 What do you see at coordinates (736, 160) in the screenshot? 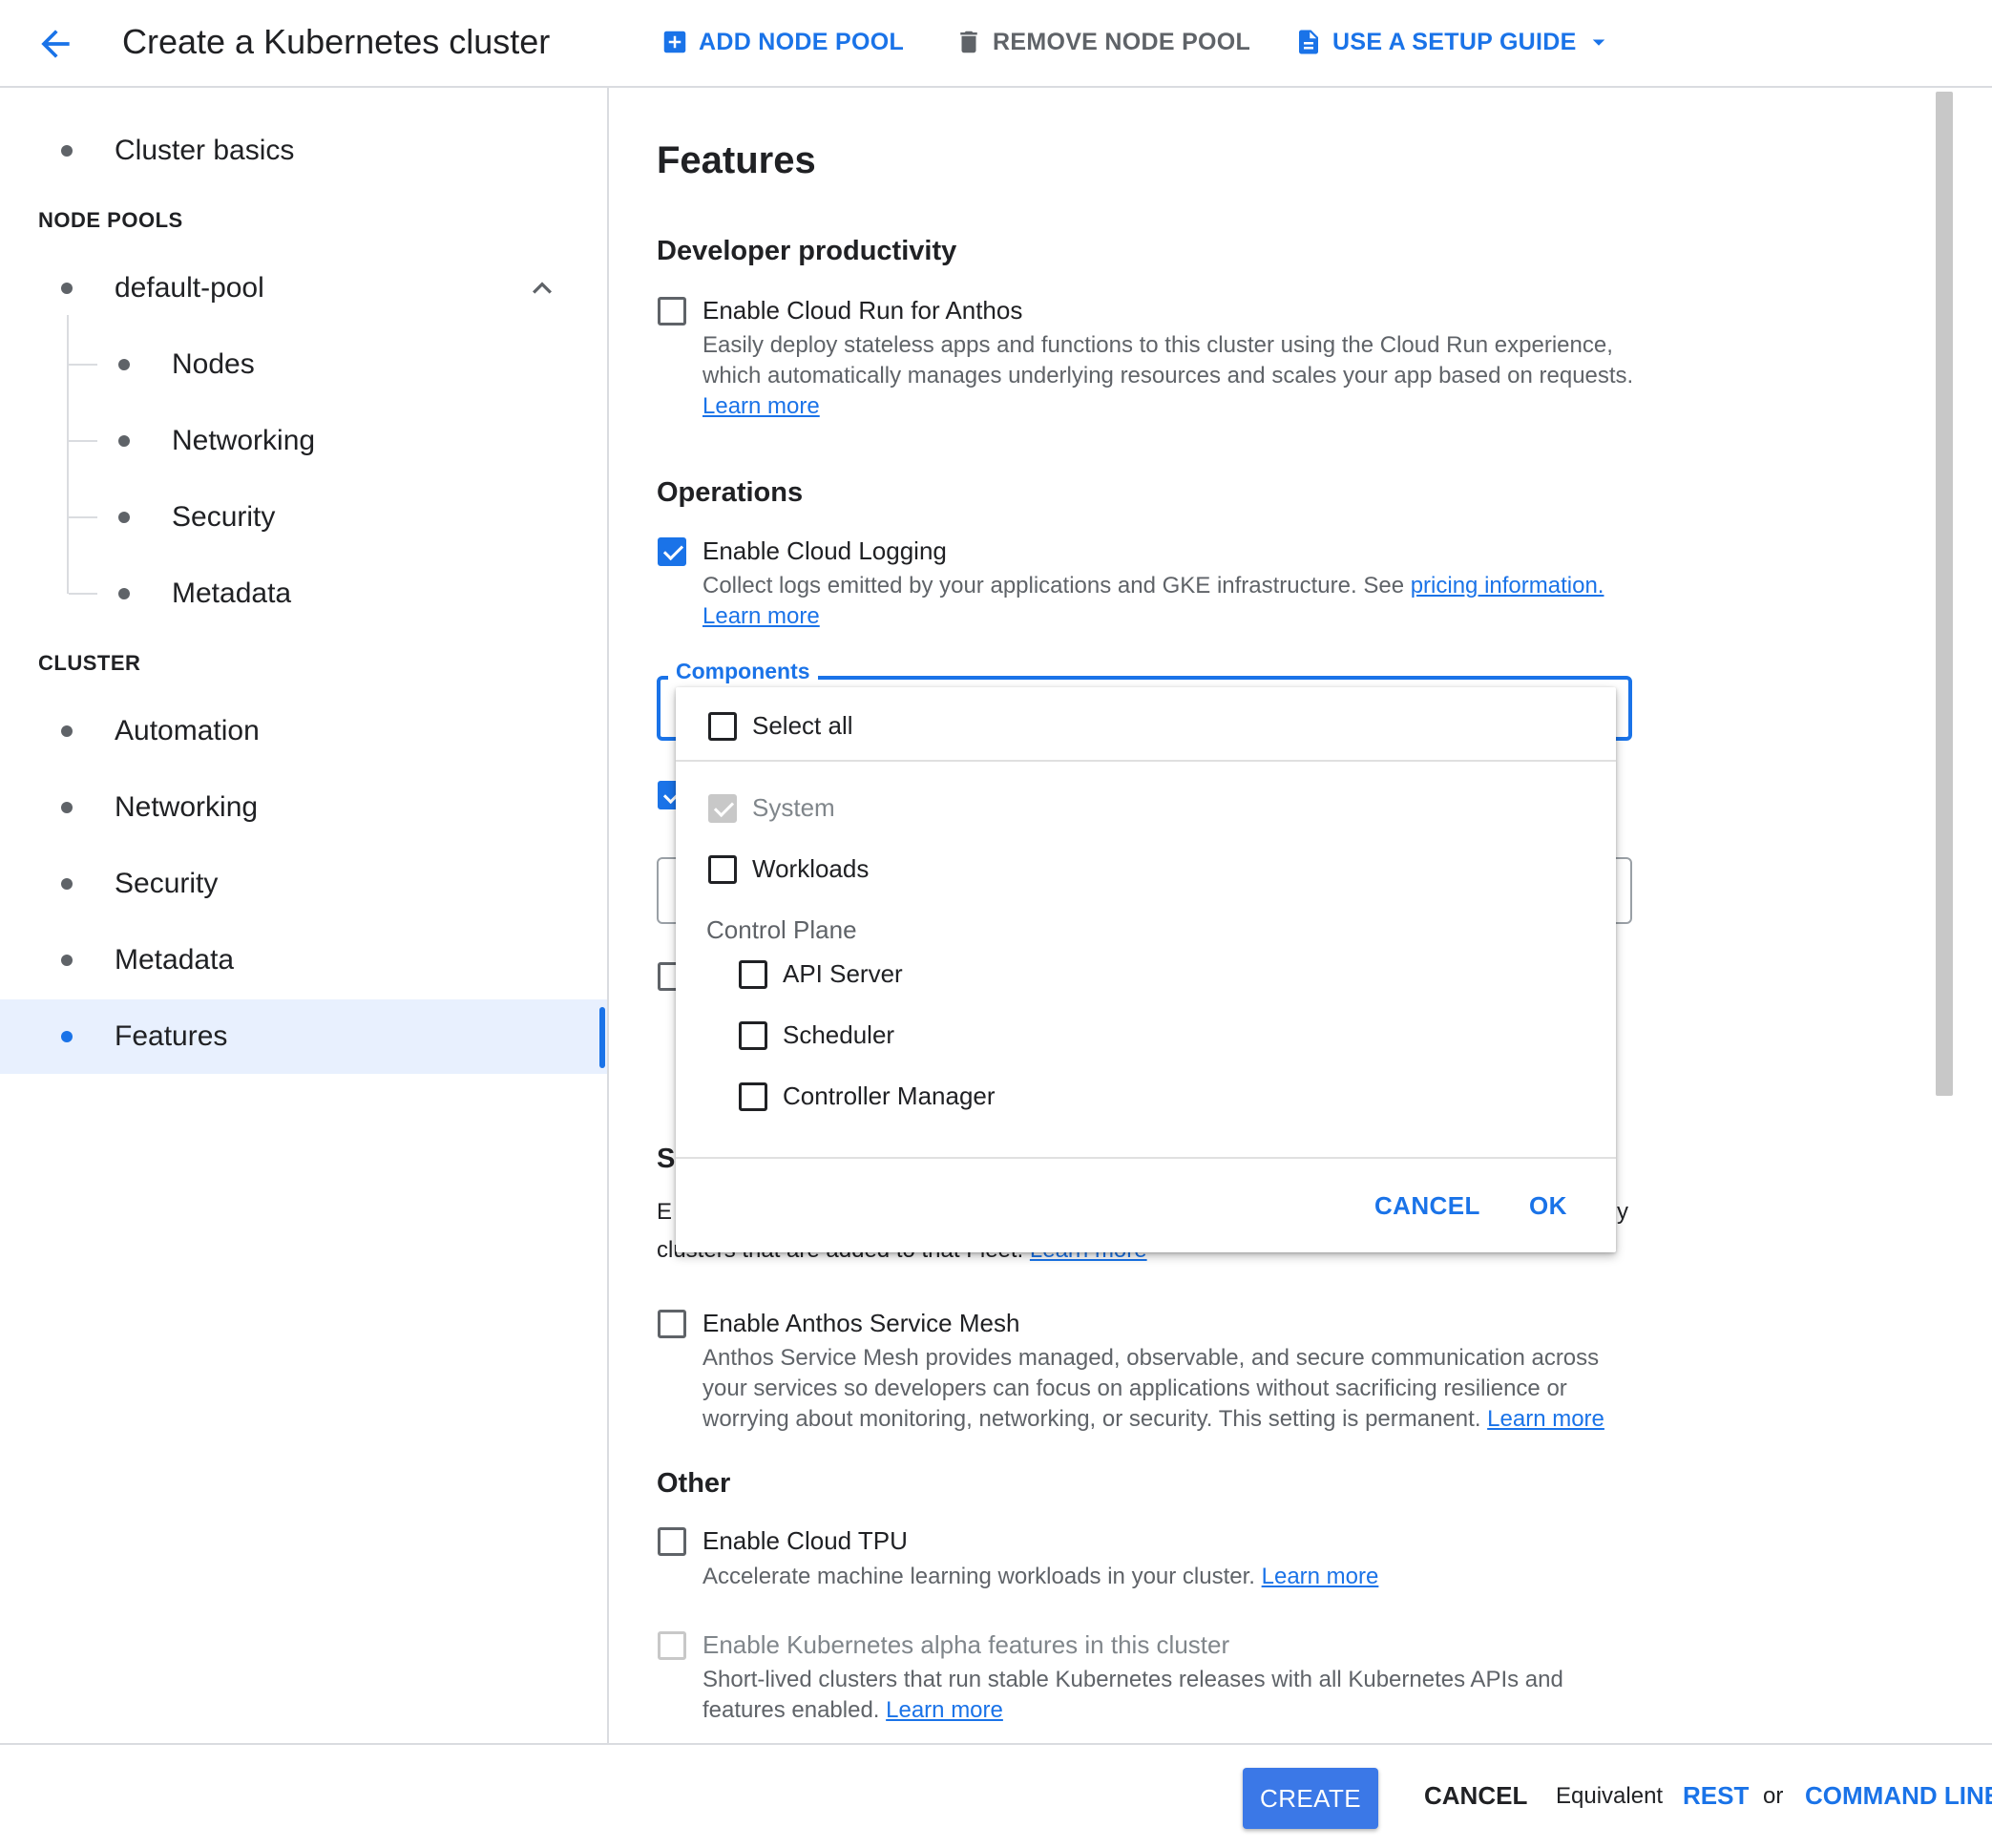
I see `page-section-title: Features` at bounding box center [736, 160].